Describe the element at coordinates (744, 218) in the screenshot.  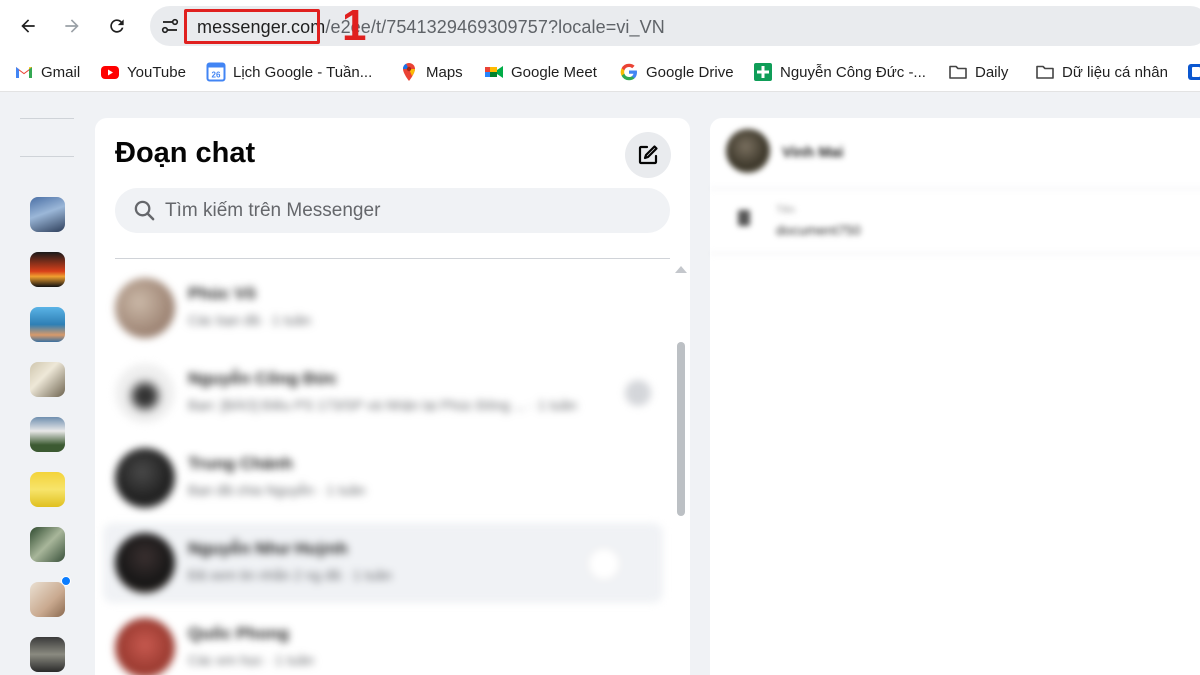
I see `file-icon` at that location.